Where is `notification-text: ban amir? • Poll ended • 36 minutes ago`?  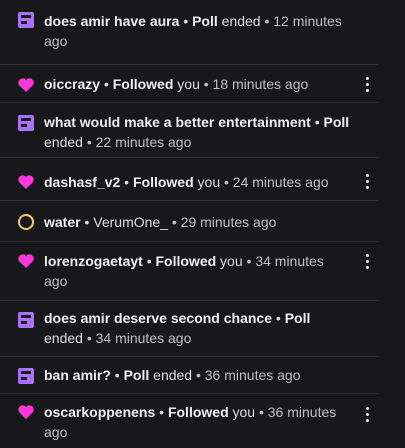 notification-text: ban amir? • Poll ended • 36 minutes ago is located at coordinates (194, 375).